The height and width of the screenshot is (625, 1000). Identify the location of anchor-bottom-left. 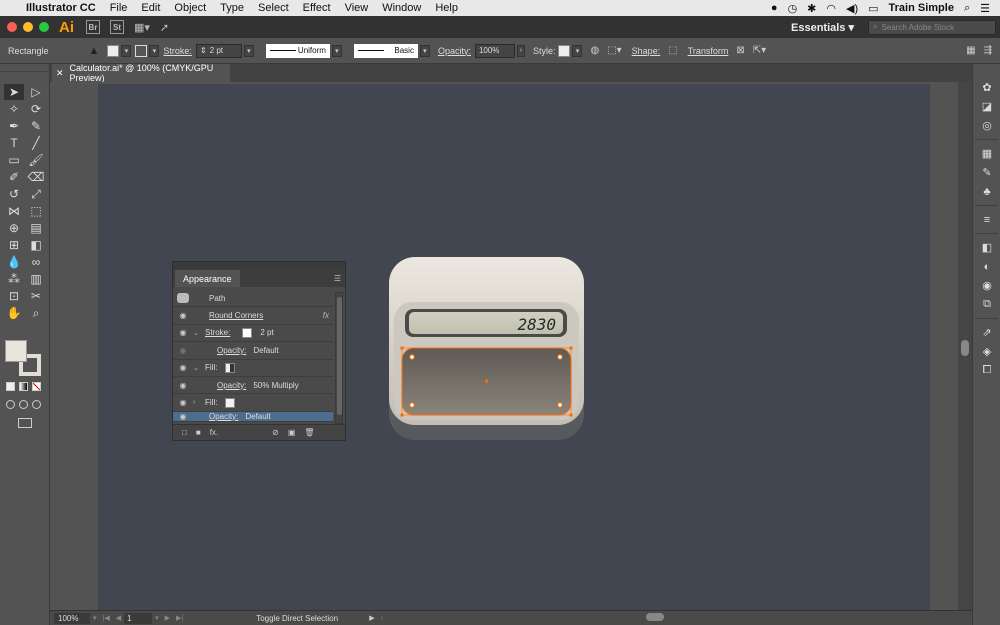
(402, 415).